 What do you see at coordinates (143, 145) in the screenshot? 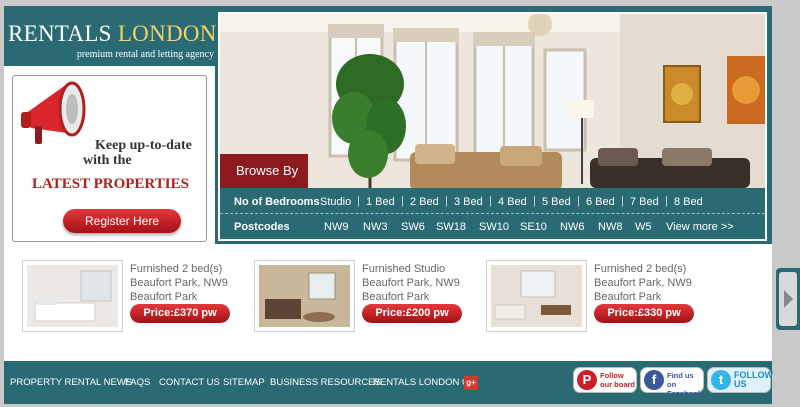
I see `promo-line-1: Keep up-to-date` at bounding box center [143, 145].